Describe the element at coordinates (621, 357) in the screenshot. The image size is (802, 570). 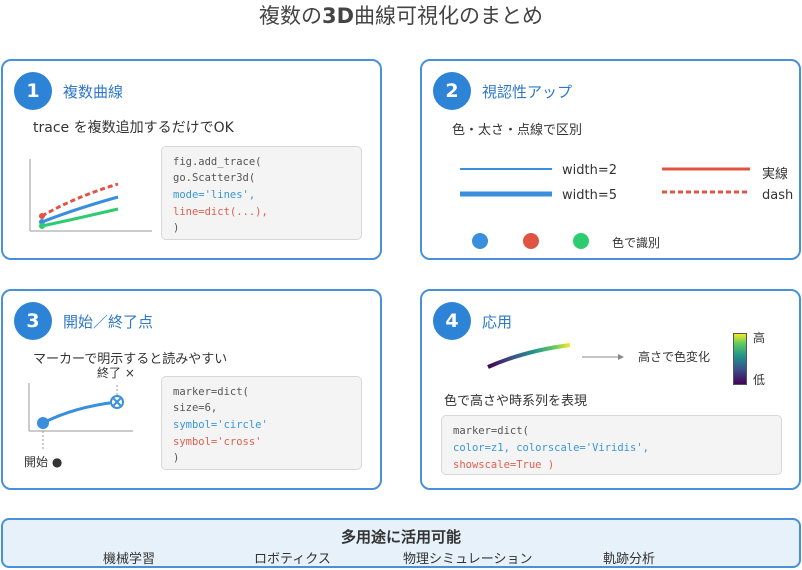
I see `arrow-head` at that location.